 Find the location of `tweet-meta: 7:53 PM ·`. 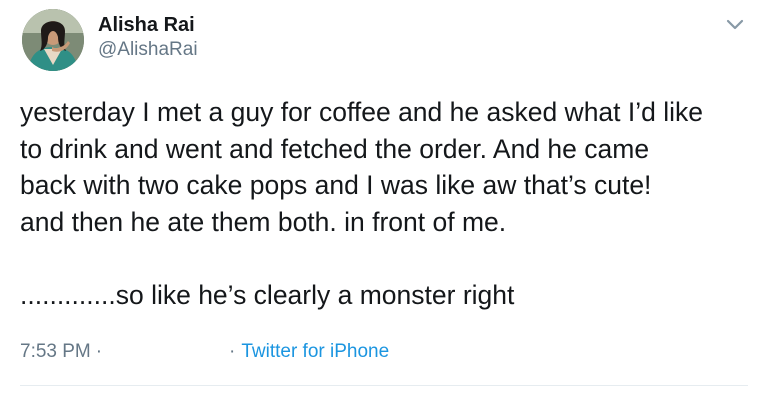

tweet-meta: 7:53 PM · is located at coordinates (61, 352).